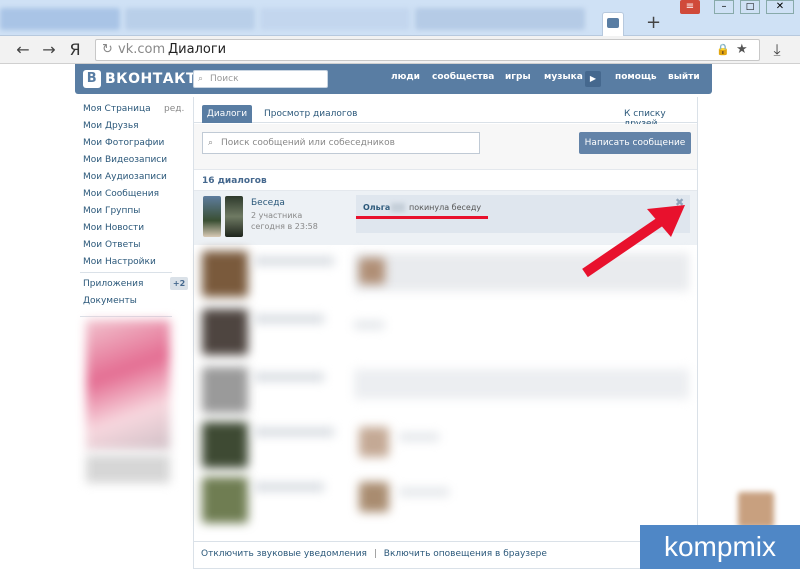  Describe the element at coordinates (742, 50) in the screenshot. I see `star-icon: ★` at that location.